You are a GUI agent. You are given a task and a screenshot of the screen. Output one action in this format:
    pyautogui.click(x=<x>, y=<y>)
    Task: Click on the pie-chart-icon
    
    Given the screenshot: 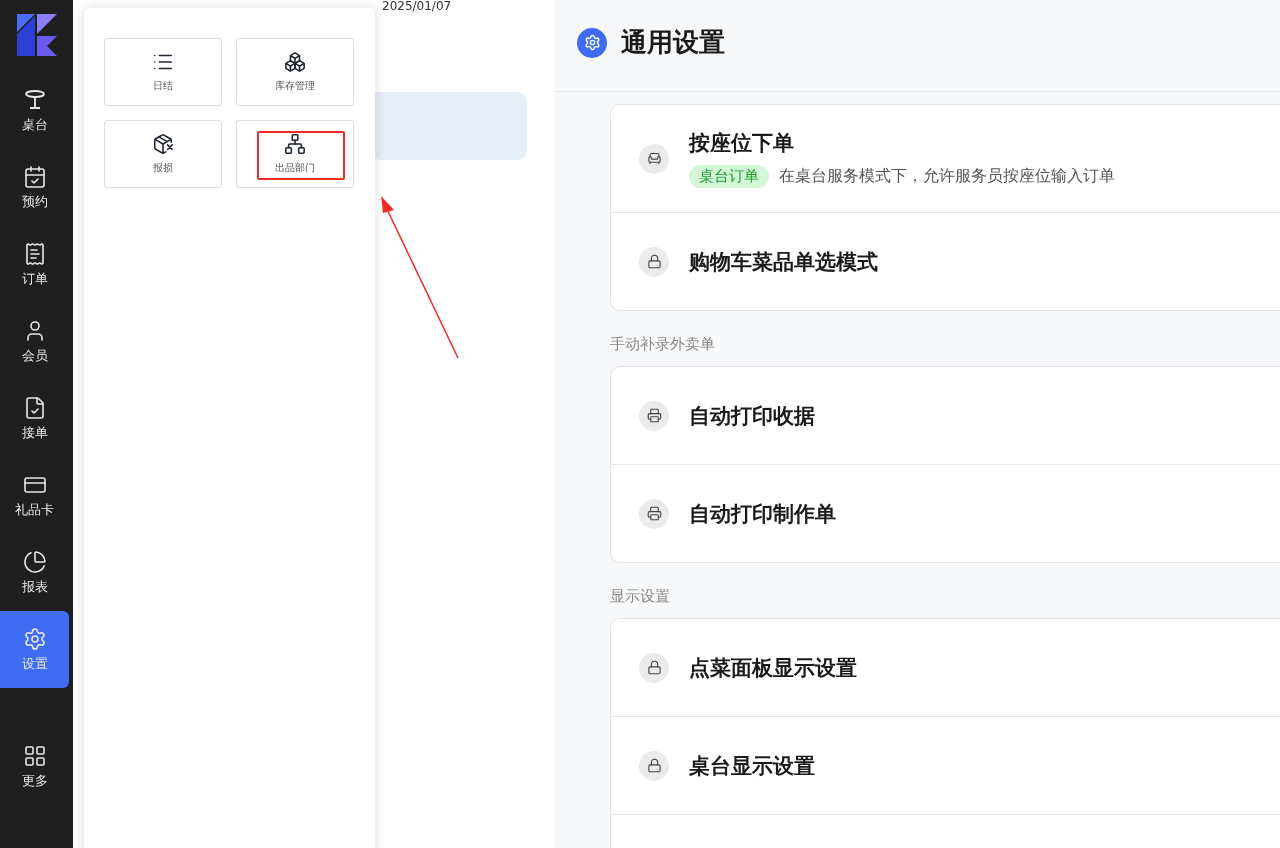 What is the action you would take?
    pyautogui.click(x=34, y=561)
    